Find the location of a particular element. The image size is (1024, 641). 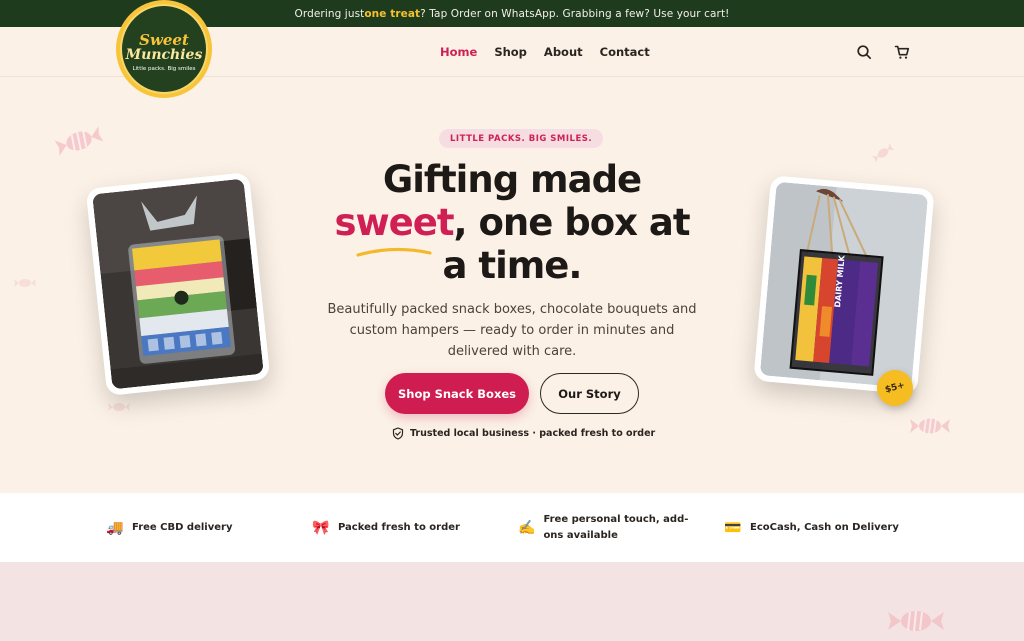

hero-title-line2-rest: , one box at is located at coordinates (572, 222).